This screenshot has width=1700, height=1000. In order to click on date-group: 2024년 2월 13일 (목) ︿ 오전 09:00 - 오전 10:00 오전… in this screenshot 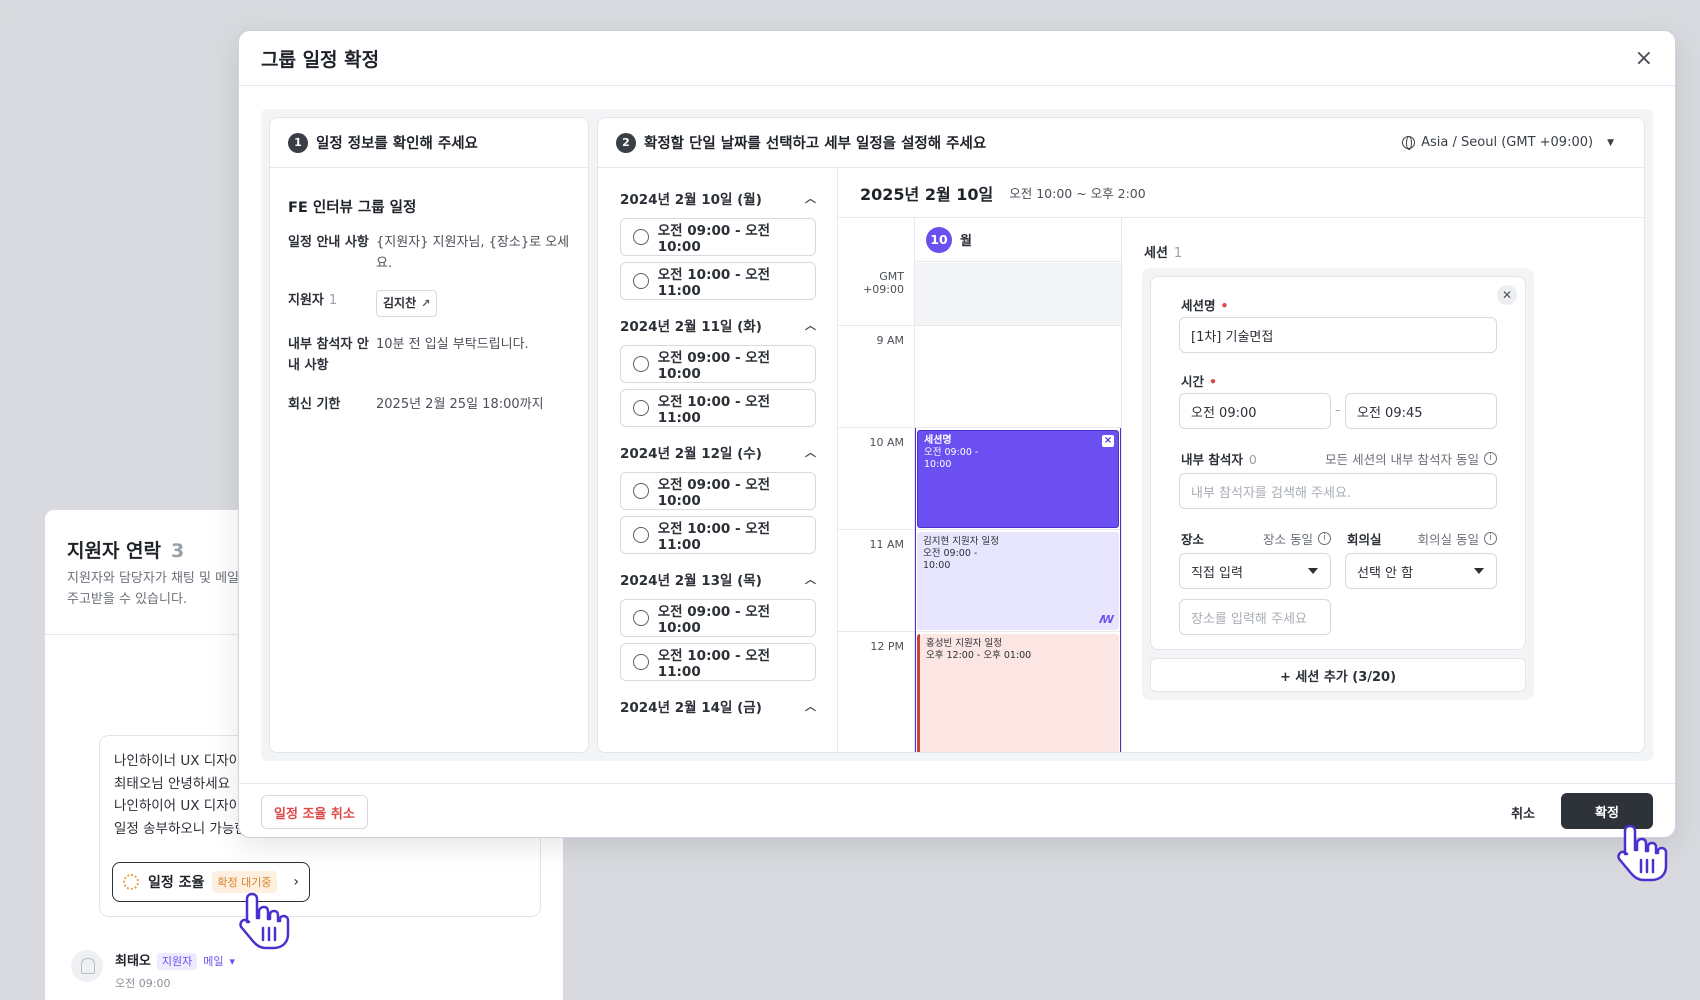, I will do `click(718, 623)`.